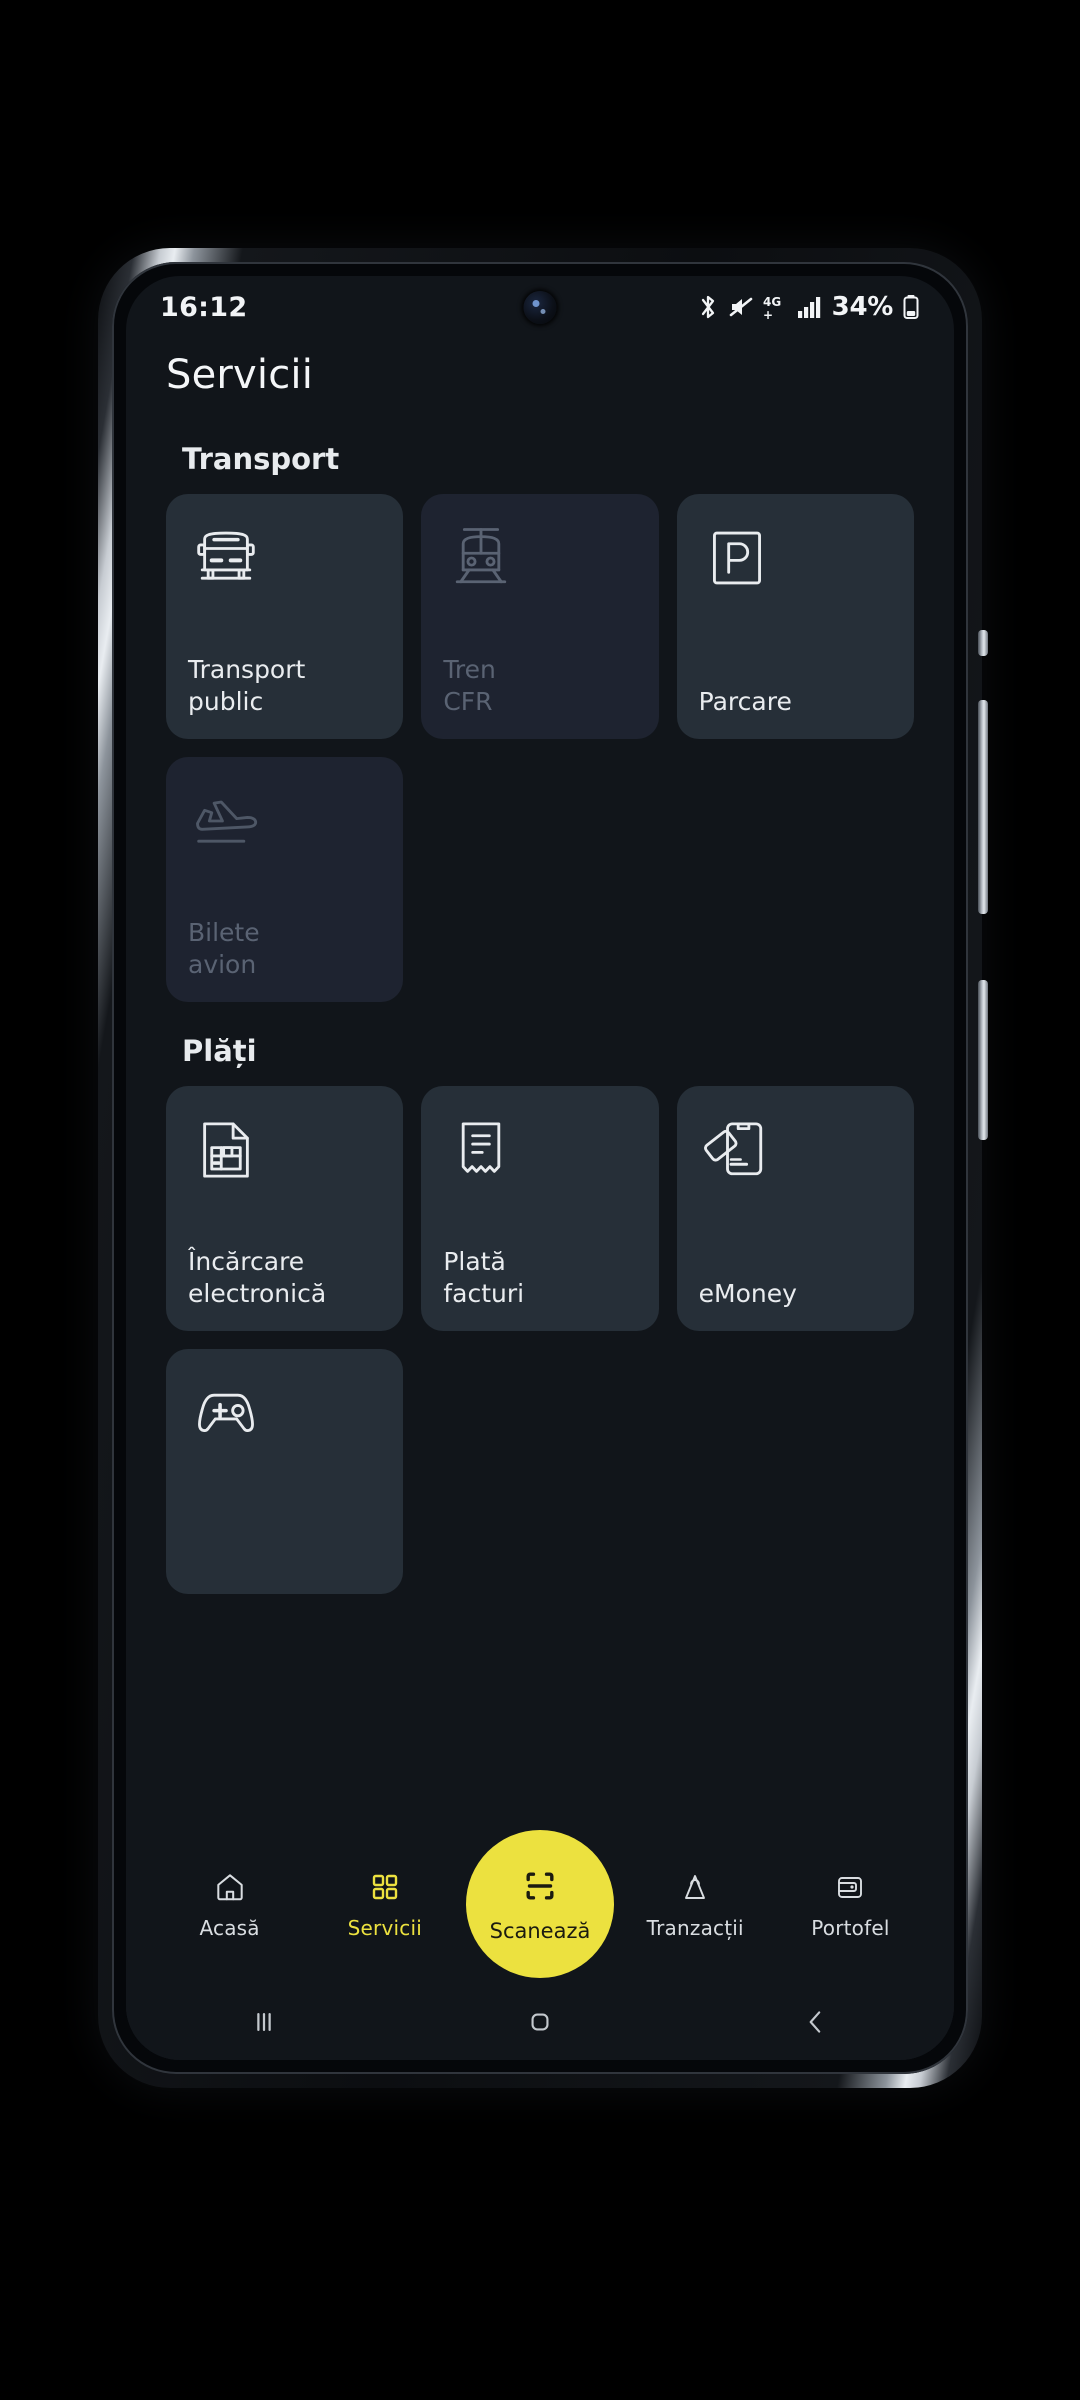 The width and height of the screenshot is (1080, 2400). I want to click on svg-text: 4G, so click(772, 302).